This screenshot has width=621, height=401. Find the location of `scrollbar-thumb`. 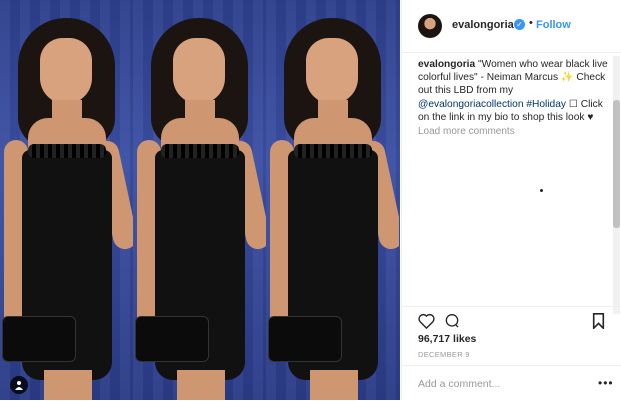

scrollbar-thumb is located at coordinates (616, 164).